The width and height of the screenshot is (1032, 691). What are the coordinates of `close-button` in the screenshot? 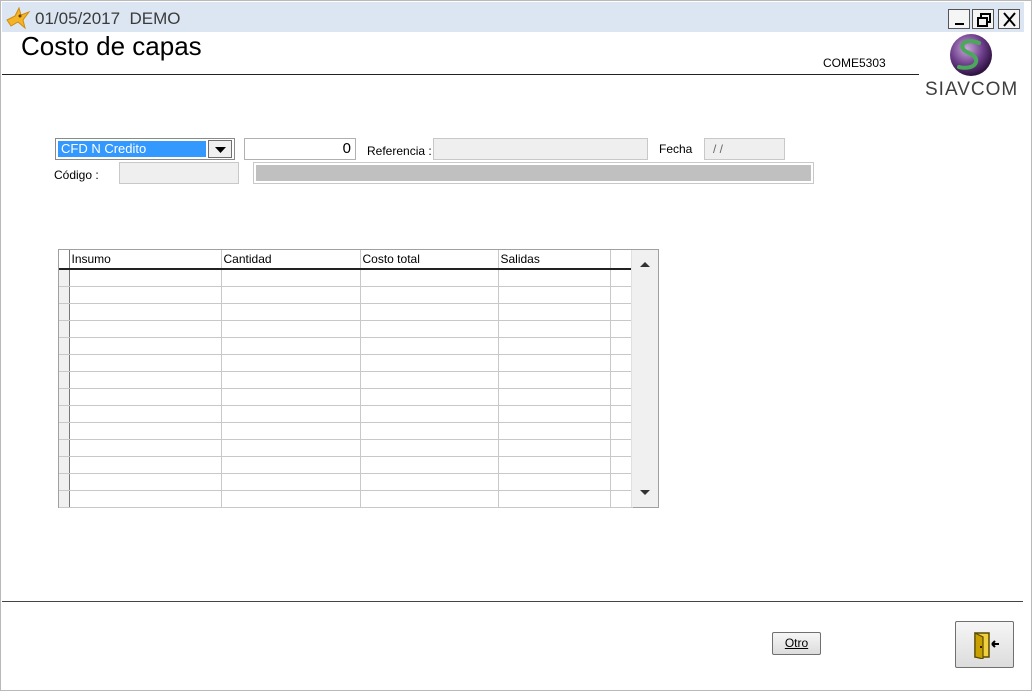 It's located at (1009, 19).